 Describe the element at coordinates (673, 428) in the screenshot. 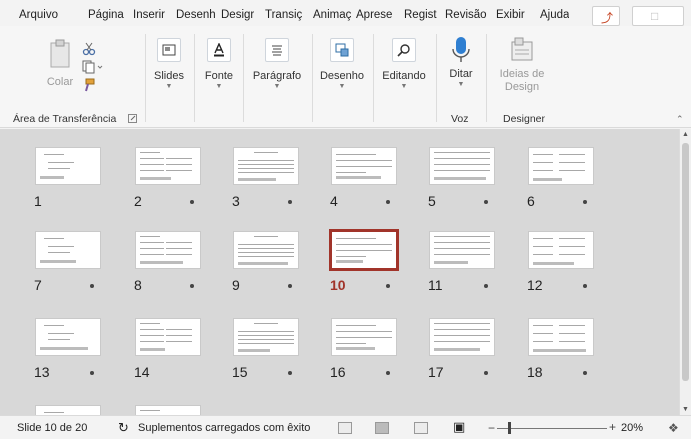

I see `fit-to-window-icon: ❖` at that location.